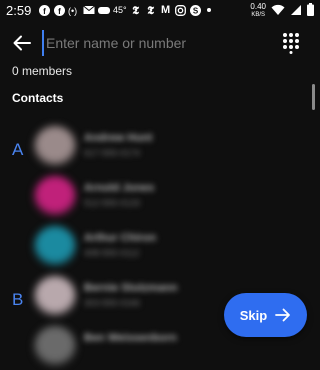  What do you see at coordinates (258, 6) in the screenshot?
I see `net-speed-value: 0.40` at bounding box center [258, 6].